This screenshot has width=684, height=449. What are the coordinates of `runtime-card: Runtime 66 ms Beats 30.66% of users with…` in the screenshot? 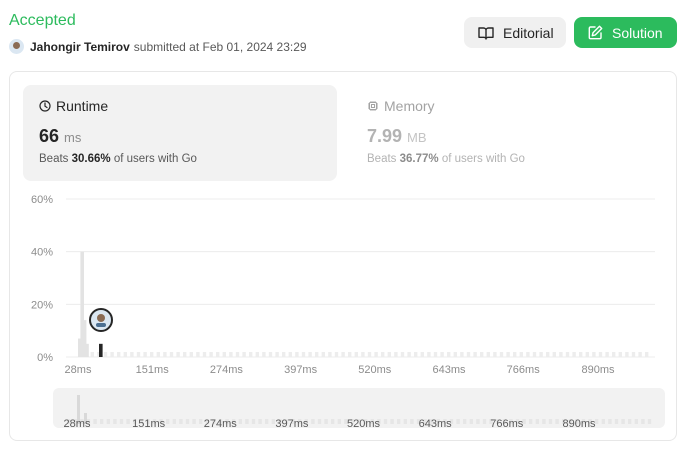 It's located at (180, 133).